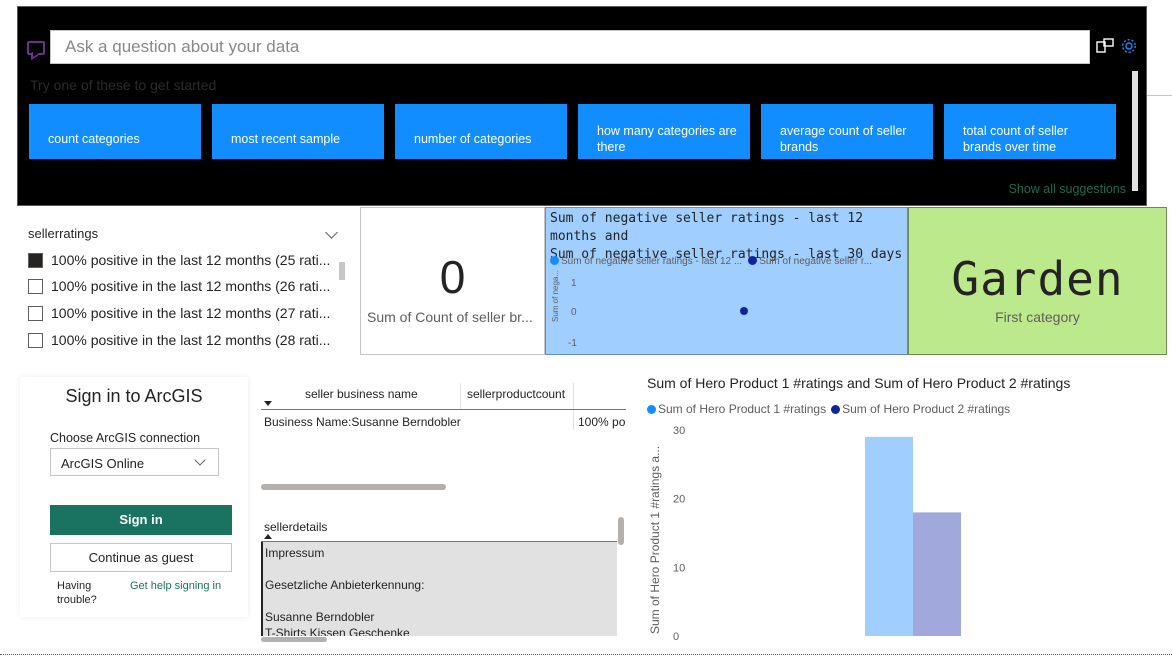  Describe the element at coordinates (744, 311) in the screenshot. I see `scatter-point` at that location.